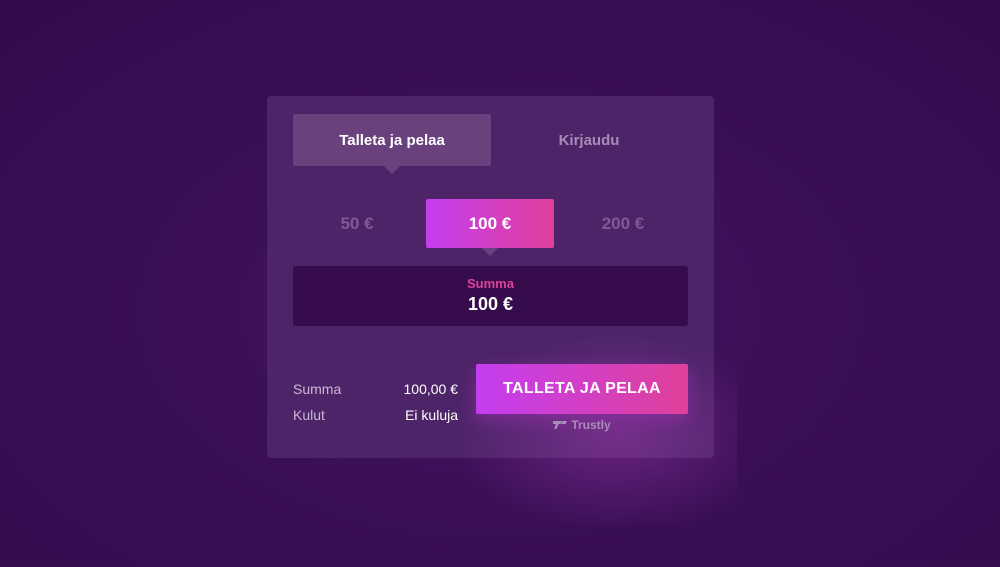  I want to click on trustly-badge: Trustly, so click(582, 425).